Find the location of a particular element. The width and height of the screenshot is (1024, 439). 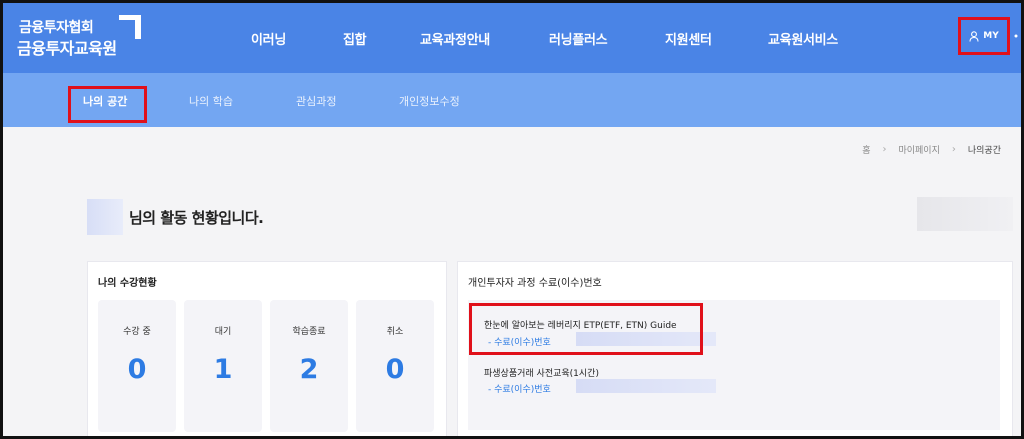

stat-label: 수강 중 is located at coordinates (137, 332).